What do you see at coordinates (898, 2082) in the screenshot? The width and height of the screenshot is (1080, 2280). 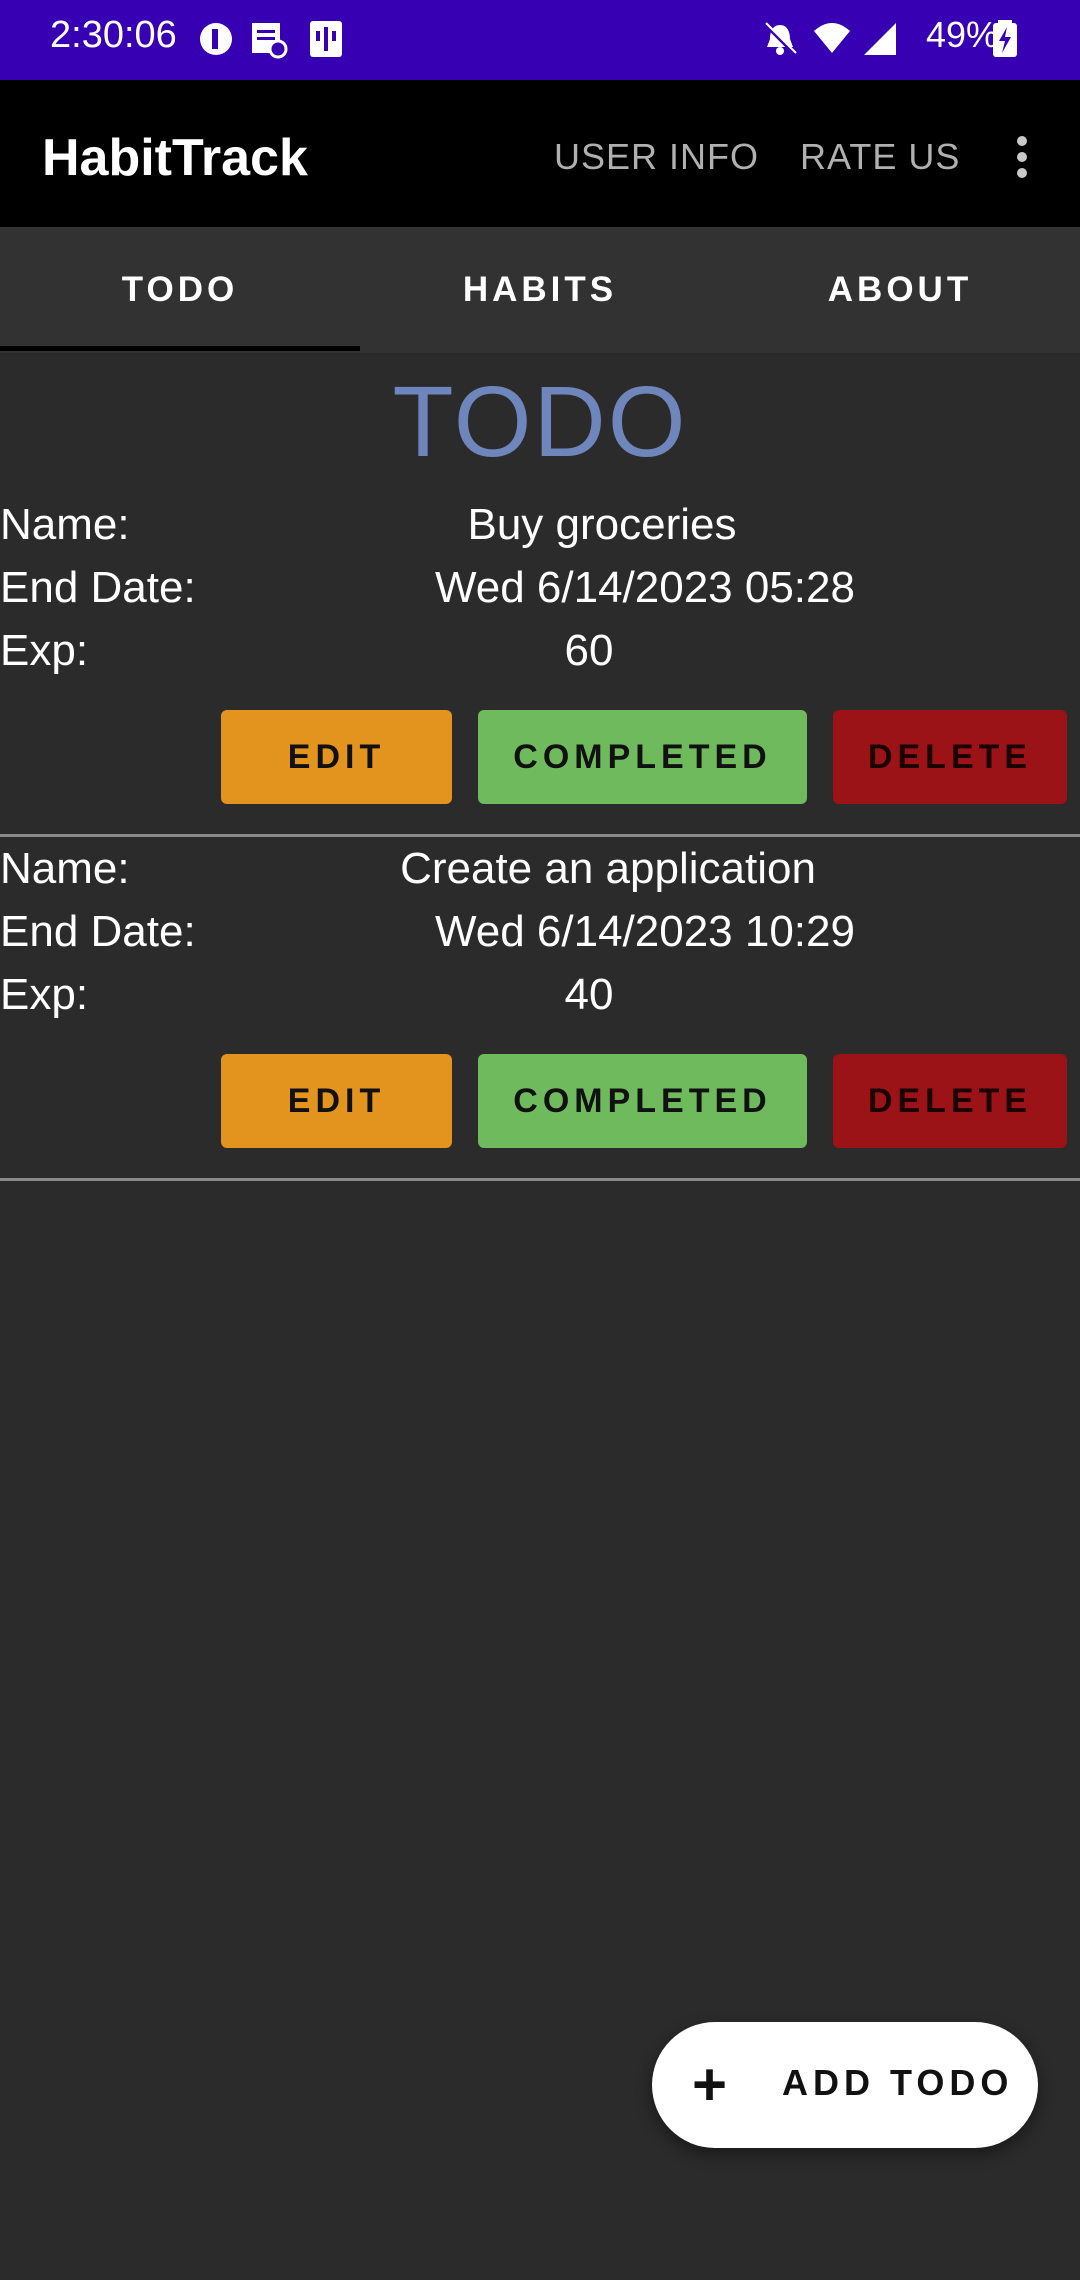 I see `add-todo-label: ADD TODO` at bounding box center [898, 2082].